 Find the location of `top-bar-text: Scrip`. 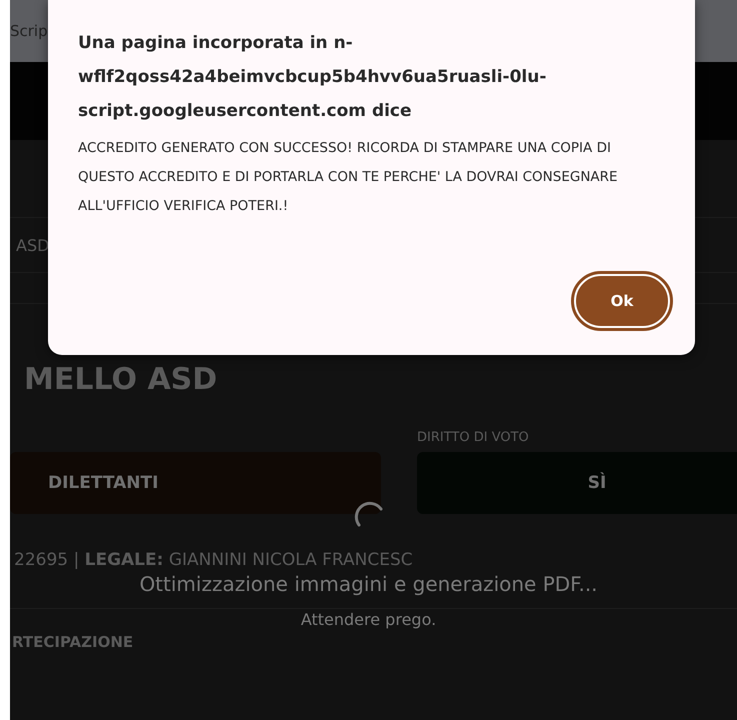

top-bar-text: Scrip is located at coordinates (29, 31).